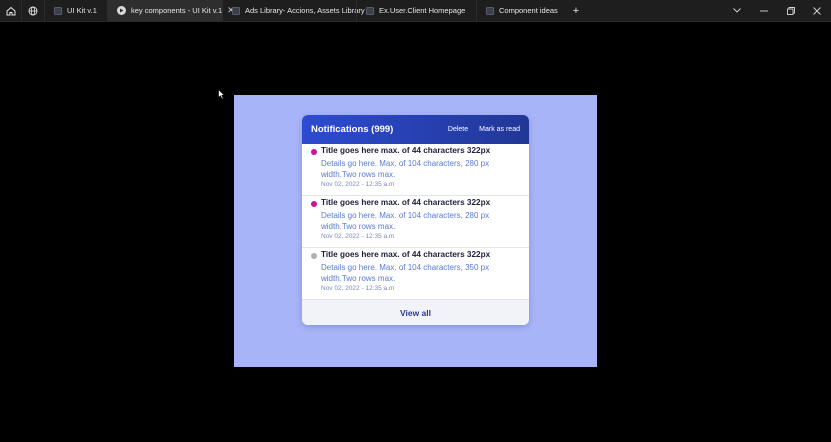  I want to click on globe-icon, so click(32, 10).